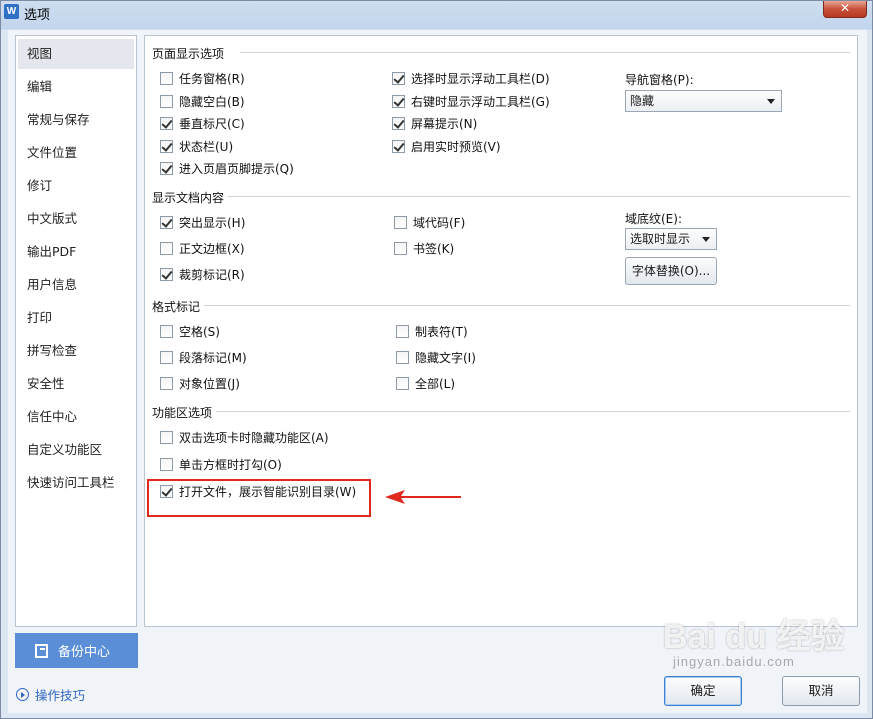  I want to click on field-shading-value: 选取时显示, so click(660, 239).